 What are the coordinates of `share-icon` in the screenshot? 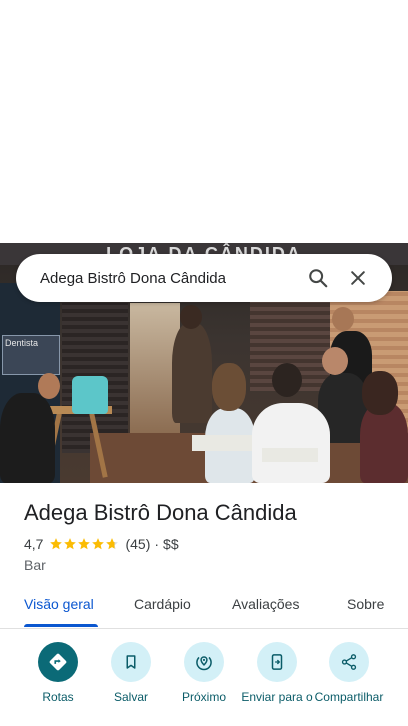 It's located at (349, 662).